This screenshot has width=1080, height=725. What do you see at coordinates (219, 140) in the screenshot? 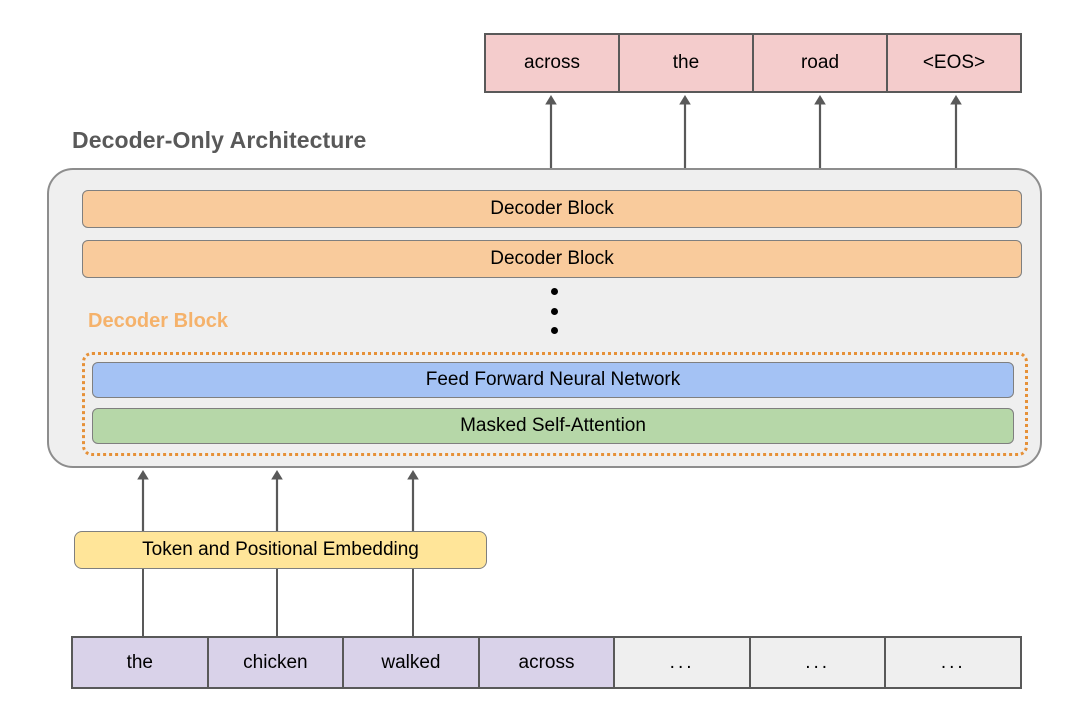
I see `diagram-title: Decoder-Only Architecture` at bounding box center [219, 140].